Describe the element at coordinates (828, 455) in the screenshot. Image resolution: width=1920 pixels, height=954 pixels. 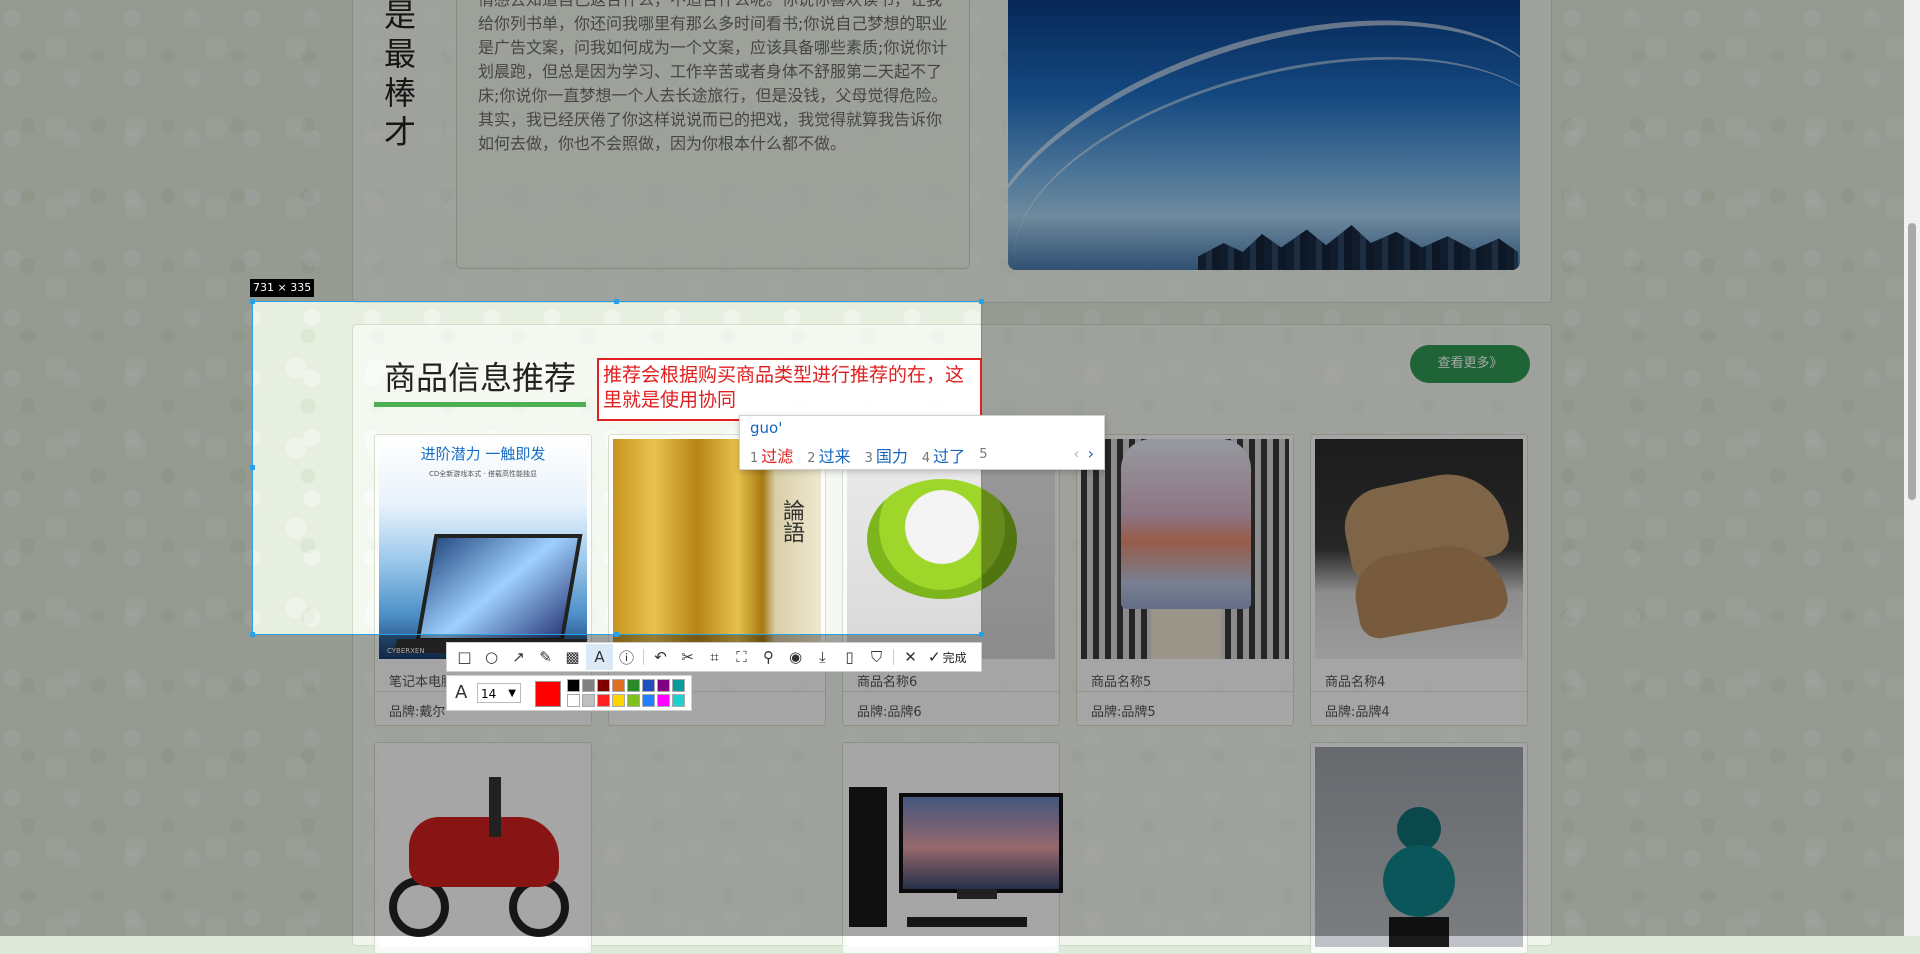
I see `ime-candidate: 2 过来` at that location.